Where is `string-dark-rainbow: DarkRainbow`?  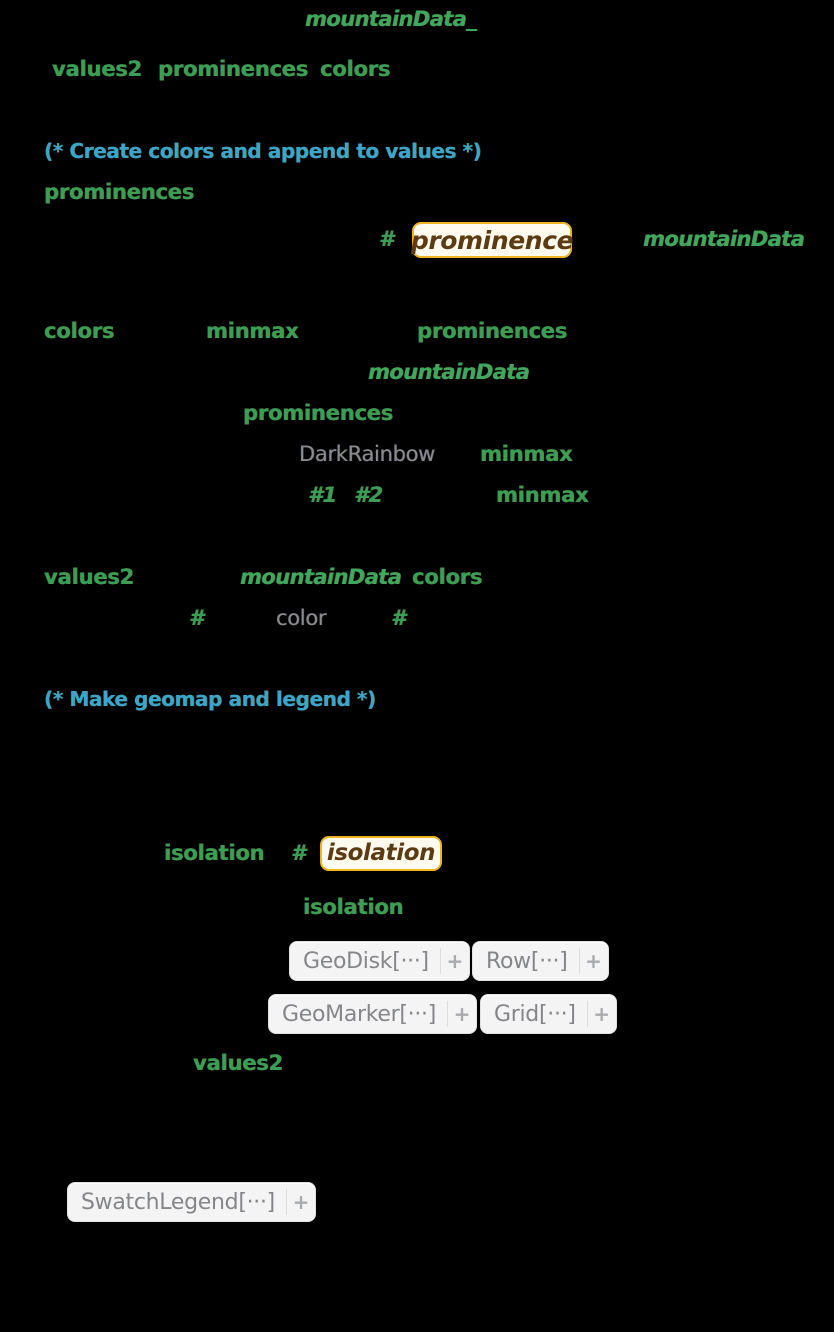 string-dark-rainbow: DarkRainbow is located at coordinates (367, 454).